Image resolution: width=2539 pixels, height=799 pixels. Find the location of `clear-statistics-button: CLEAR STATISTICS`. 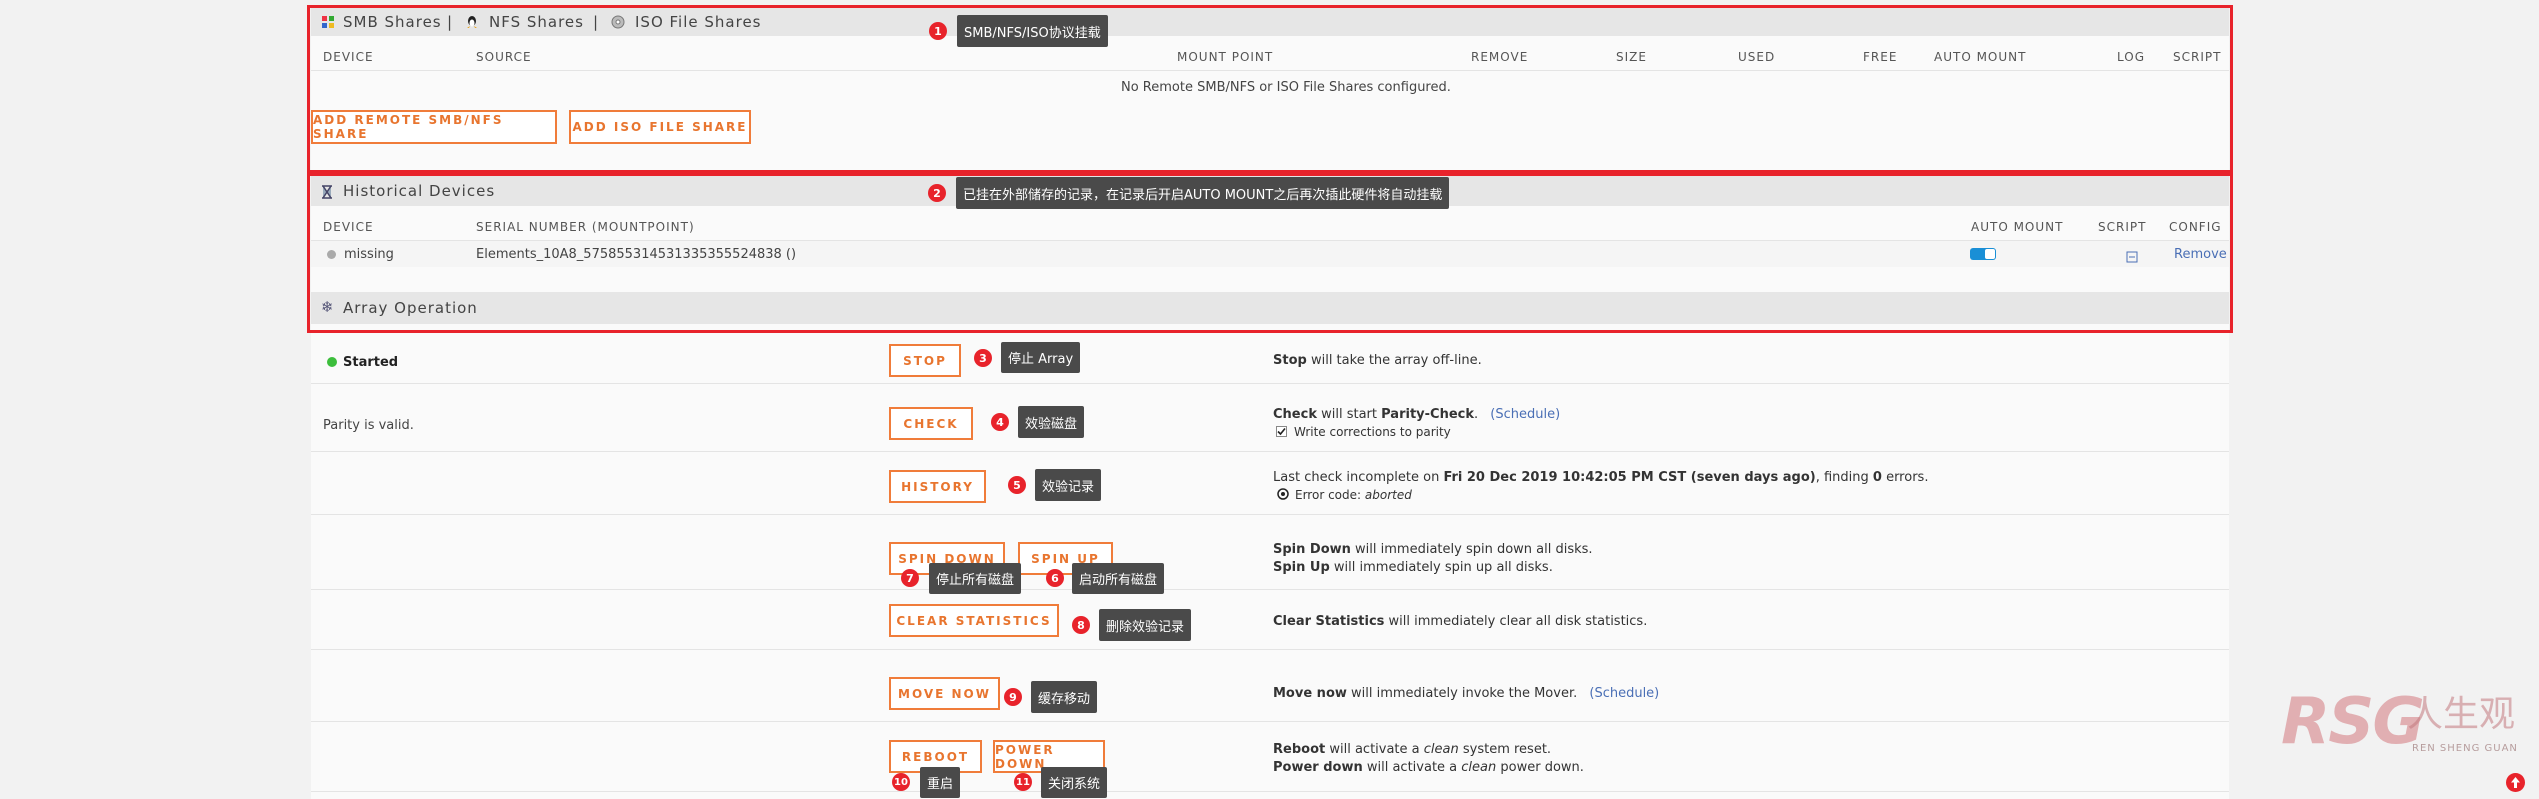

clear-statistics-button: CLEAR STATISTICS is located at coordinates (974, 620).